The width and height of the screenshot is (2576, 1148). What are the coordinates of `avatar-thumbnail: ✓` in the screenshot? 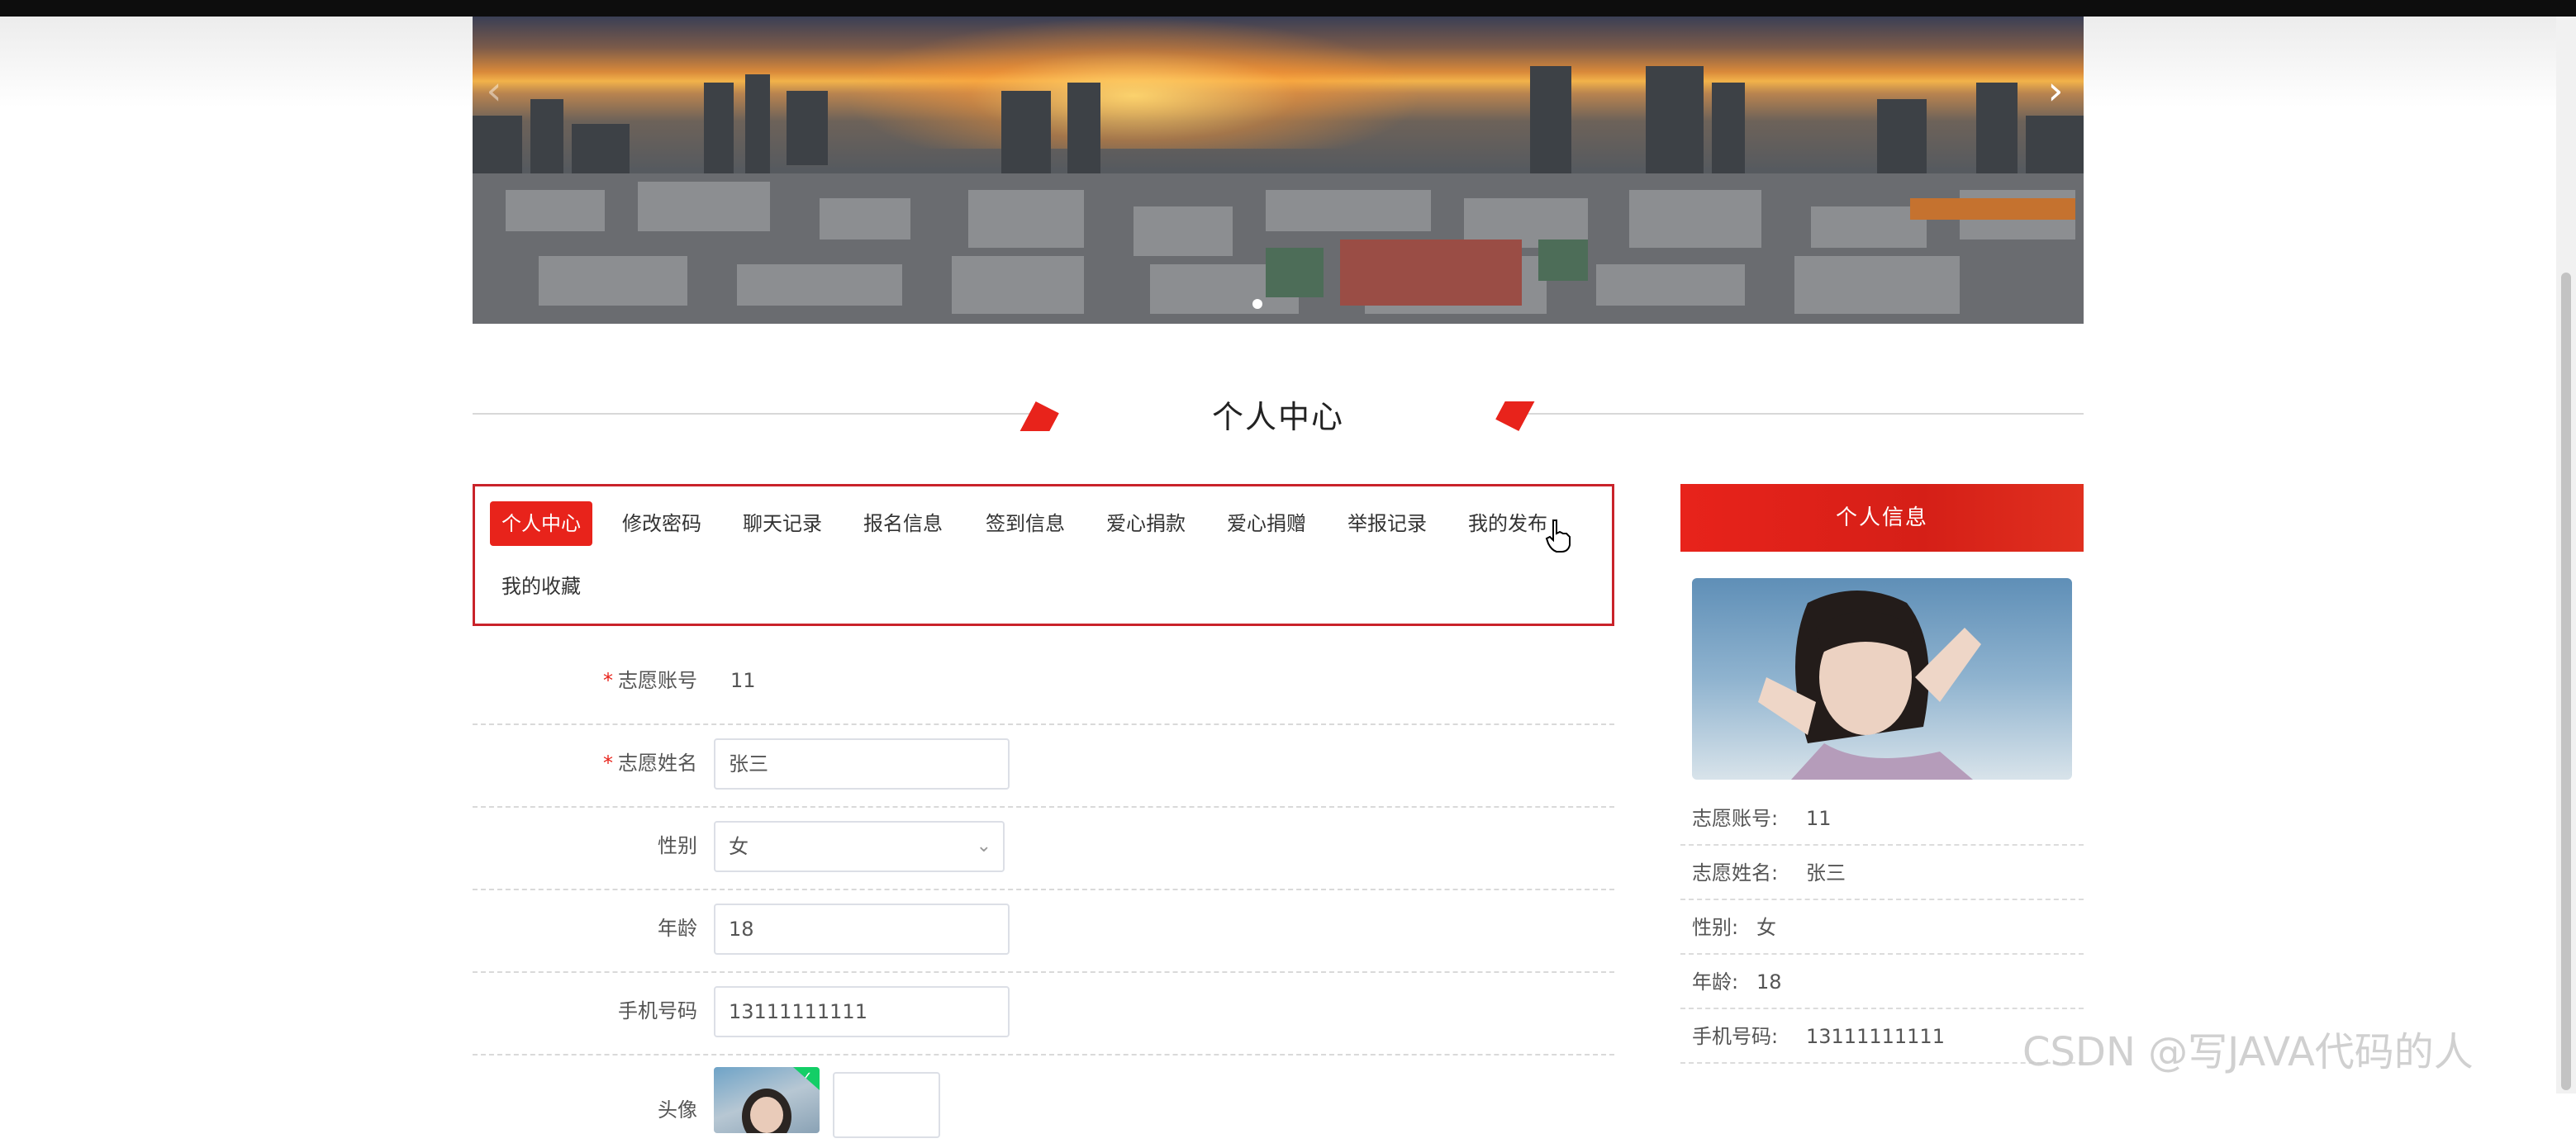 It's located at (767, 1100).